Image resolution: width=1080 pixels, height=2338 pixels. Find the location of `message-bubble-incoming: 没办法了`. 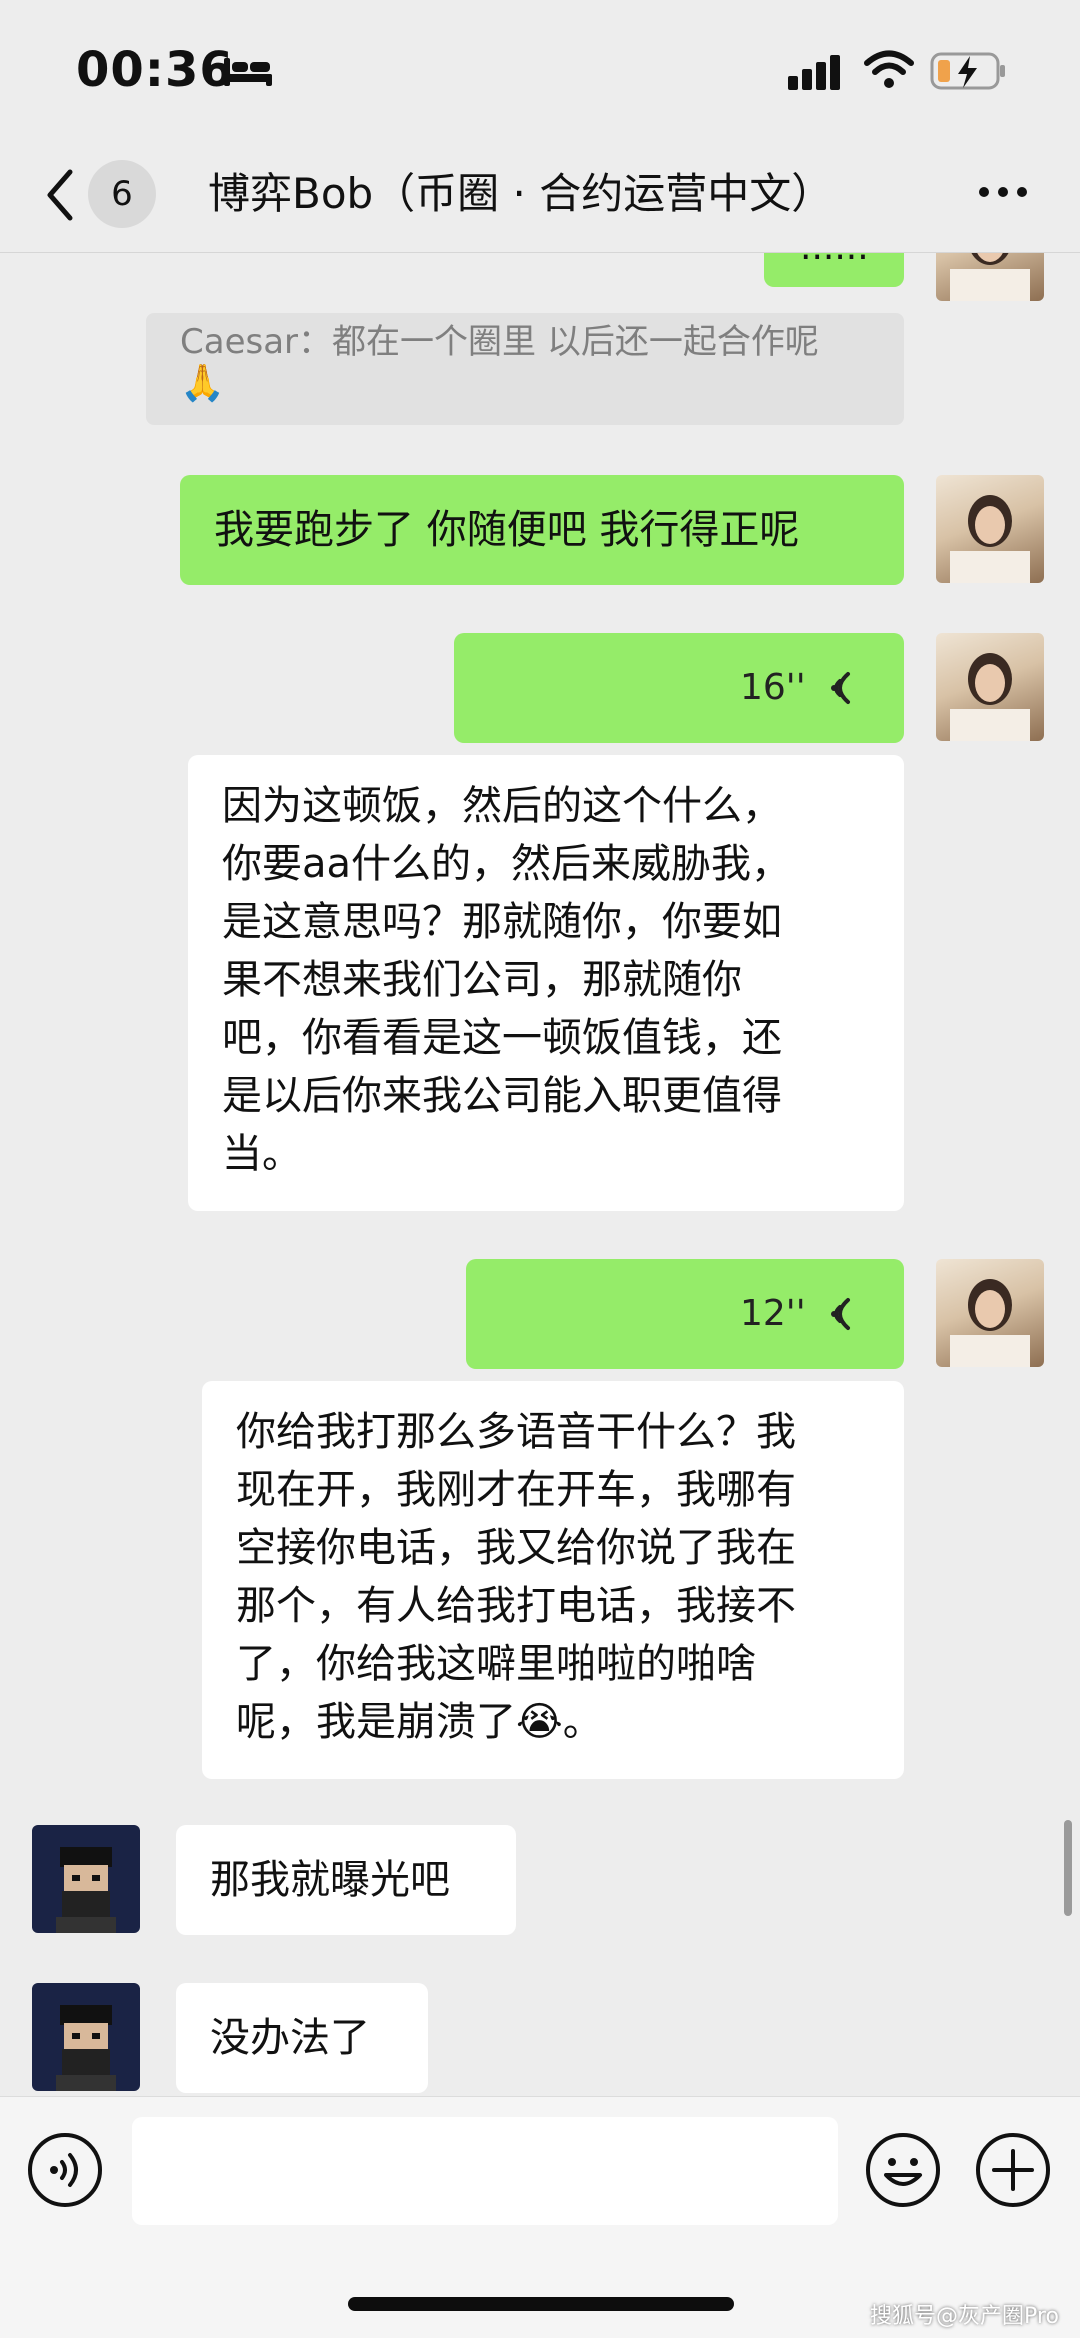

message-bubble-incoming: 没办法了 is located at coordinates (302, 2038).